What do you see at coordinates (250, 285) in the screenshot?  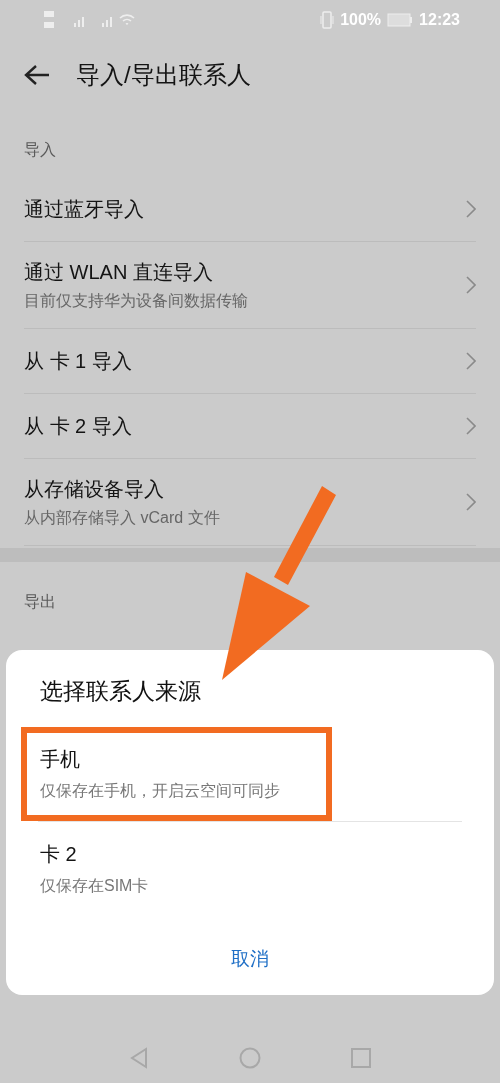 I see `list-item: 通过 WLAN 直连导入 目前仅支持华为设备间数据传输` at bounding box center [250, 285].